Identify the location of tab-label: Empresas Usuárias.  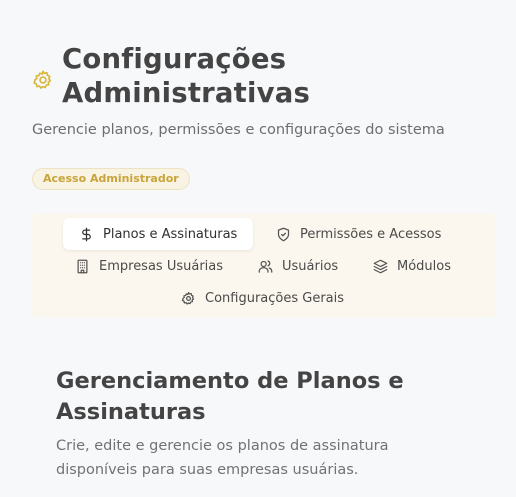
(161, 266).